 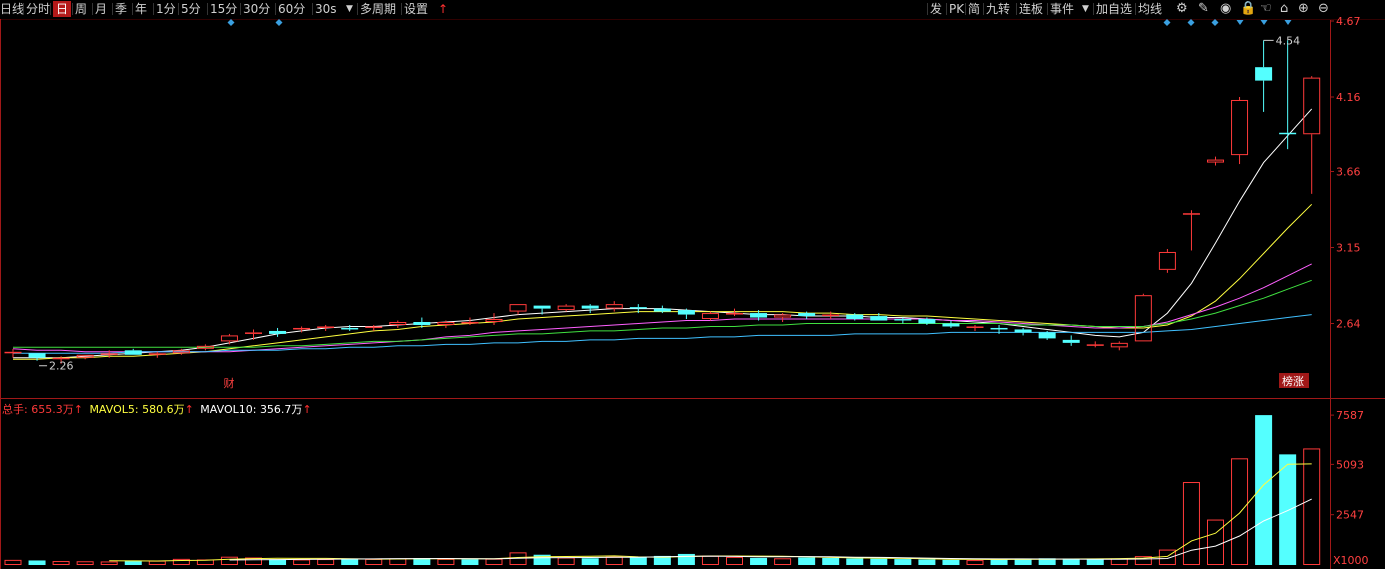 I want to click on price-tick-label: 3.66, so click(x=1348, y=172).